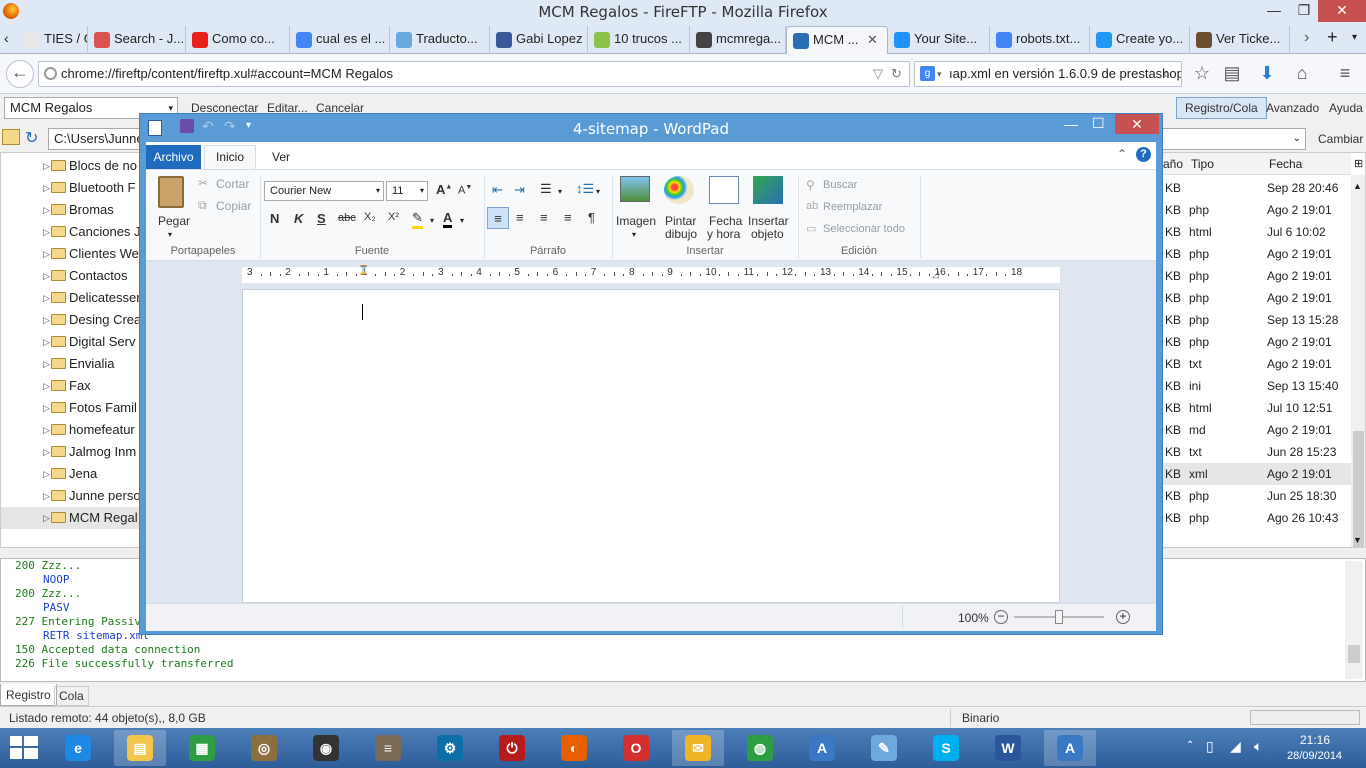 This screenshot has height=768, width=1366. Describe the element at coordinates (1190, 745) in the screenshot. I see `tray-expand-icon: ⌃` at that location.